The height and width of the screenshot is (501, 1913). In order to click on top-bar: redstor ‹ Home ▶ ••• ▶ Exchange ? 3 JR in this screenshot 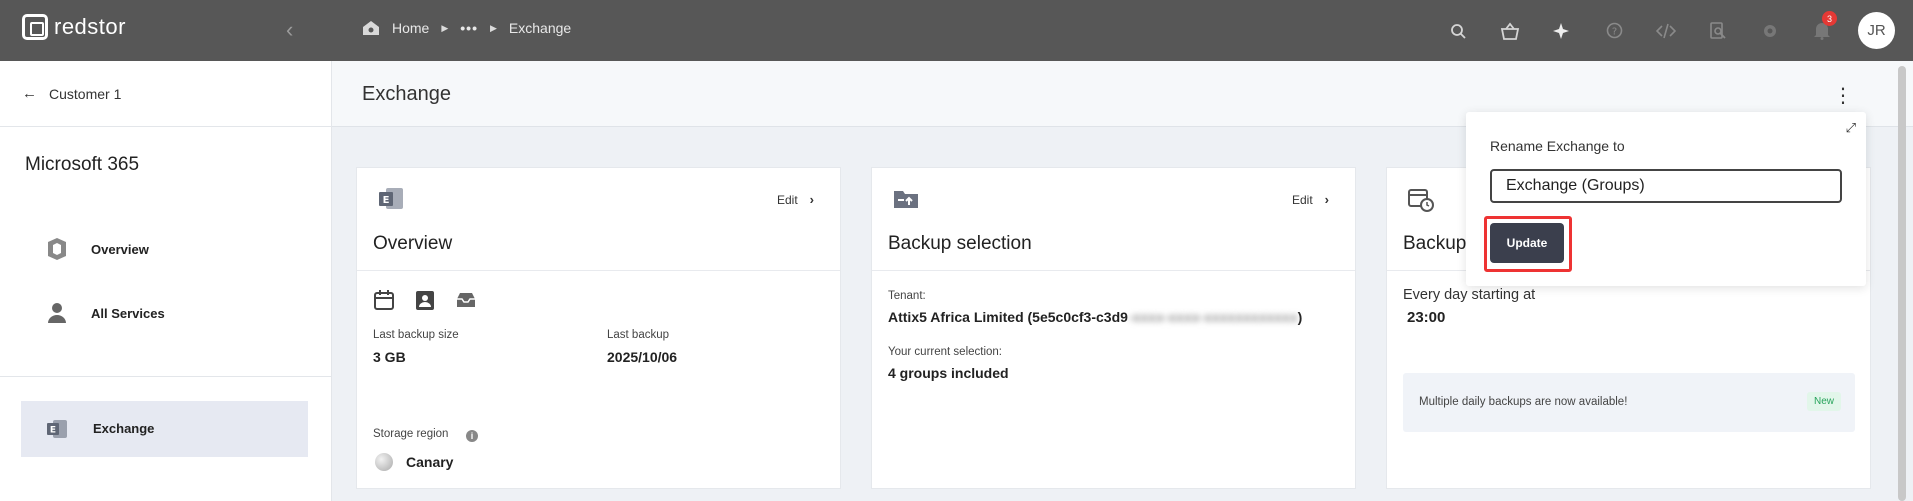, I will do `click(956, 30)`.